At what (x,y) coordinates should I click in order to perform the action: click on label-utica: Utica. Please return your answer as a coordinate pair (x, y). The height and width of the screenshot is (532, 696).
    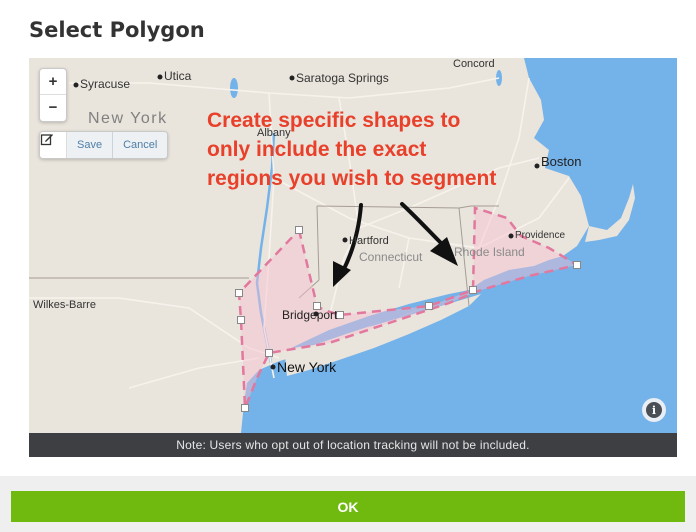
    Looking at the image, I should click on (178, 76).